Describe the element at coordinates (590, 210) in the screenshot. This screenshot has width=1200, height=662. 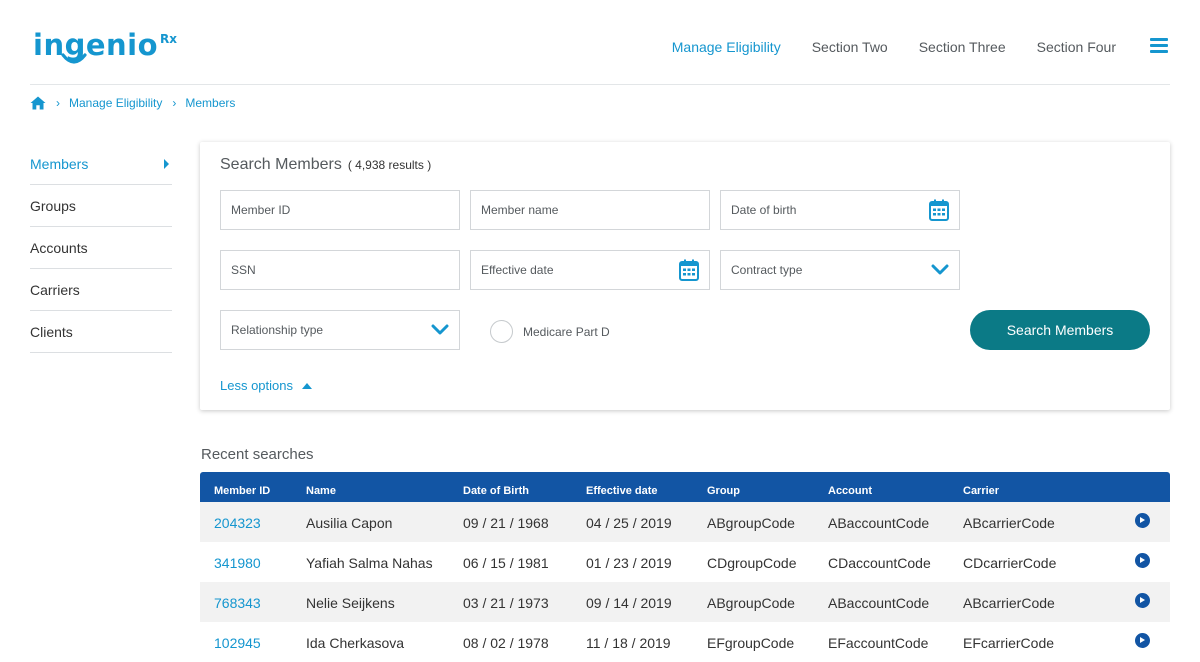
I see `member-name-field: Member name` at that location.